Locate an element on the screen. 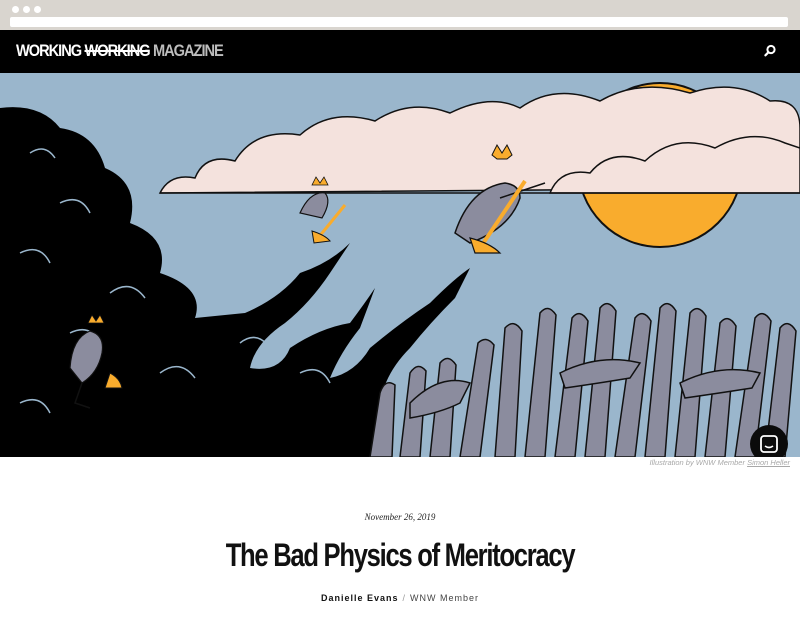 This screenshot has width=800, height=625. author-name: Danielle Evans is located at coordinates (360, 598).